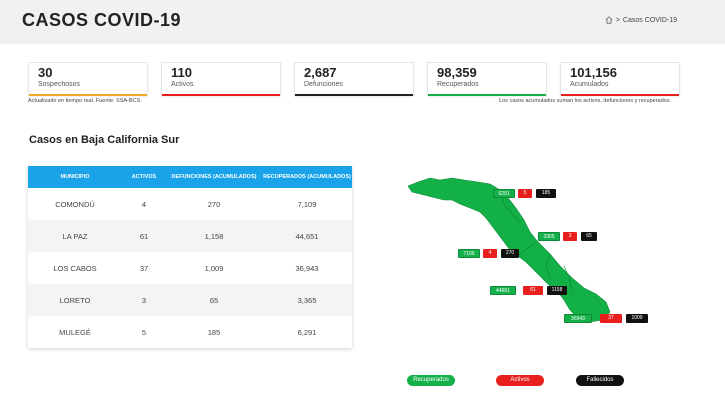 The image size is (725, 400). Describe the element at coordinates (190, 268) in the screenshot. I see `table-row: LOS CABOS 37 1,009 36,943` at that location.